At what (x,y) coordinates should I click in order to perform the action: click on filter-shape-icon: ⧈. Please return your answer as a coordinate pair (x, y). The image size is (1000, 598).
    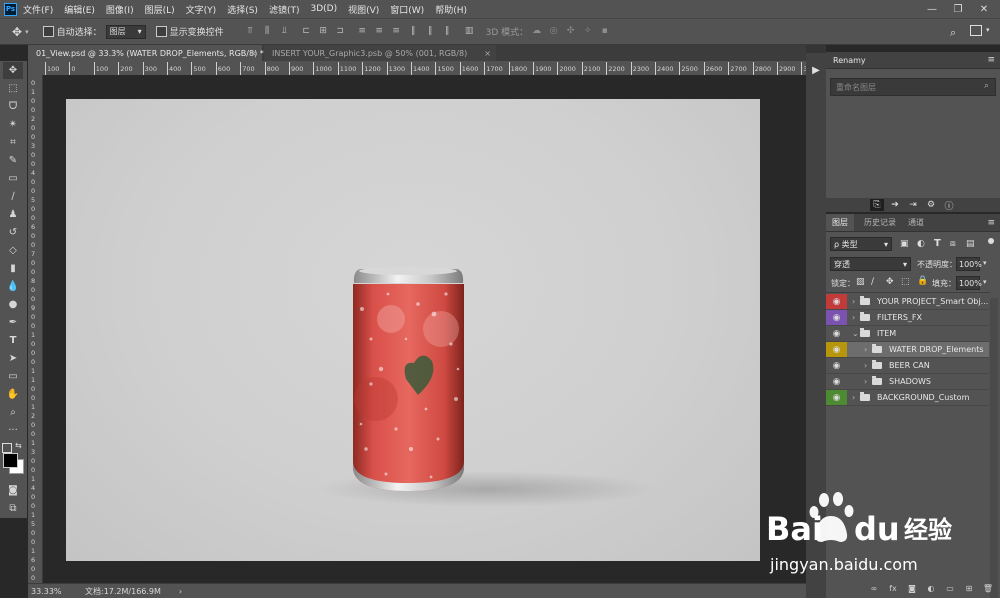
    Looking at the image, I should click on (953, 244).